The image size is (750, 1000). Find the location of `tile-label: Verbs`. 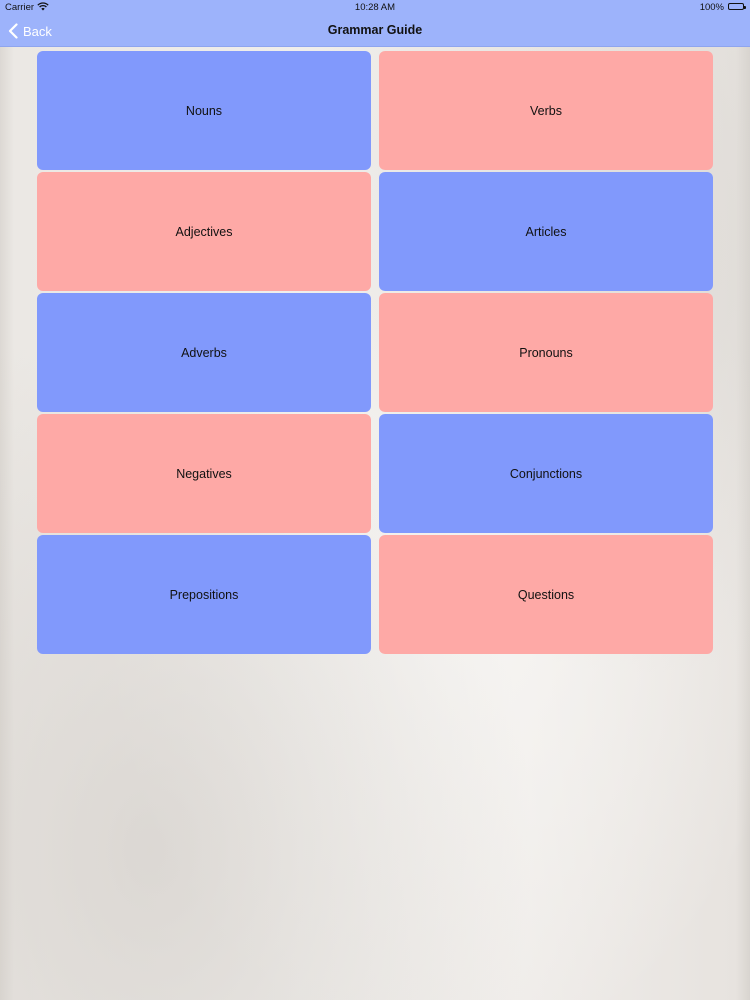

tile-label: Verbs is located at coordinates (546, 110).